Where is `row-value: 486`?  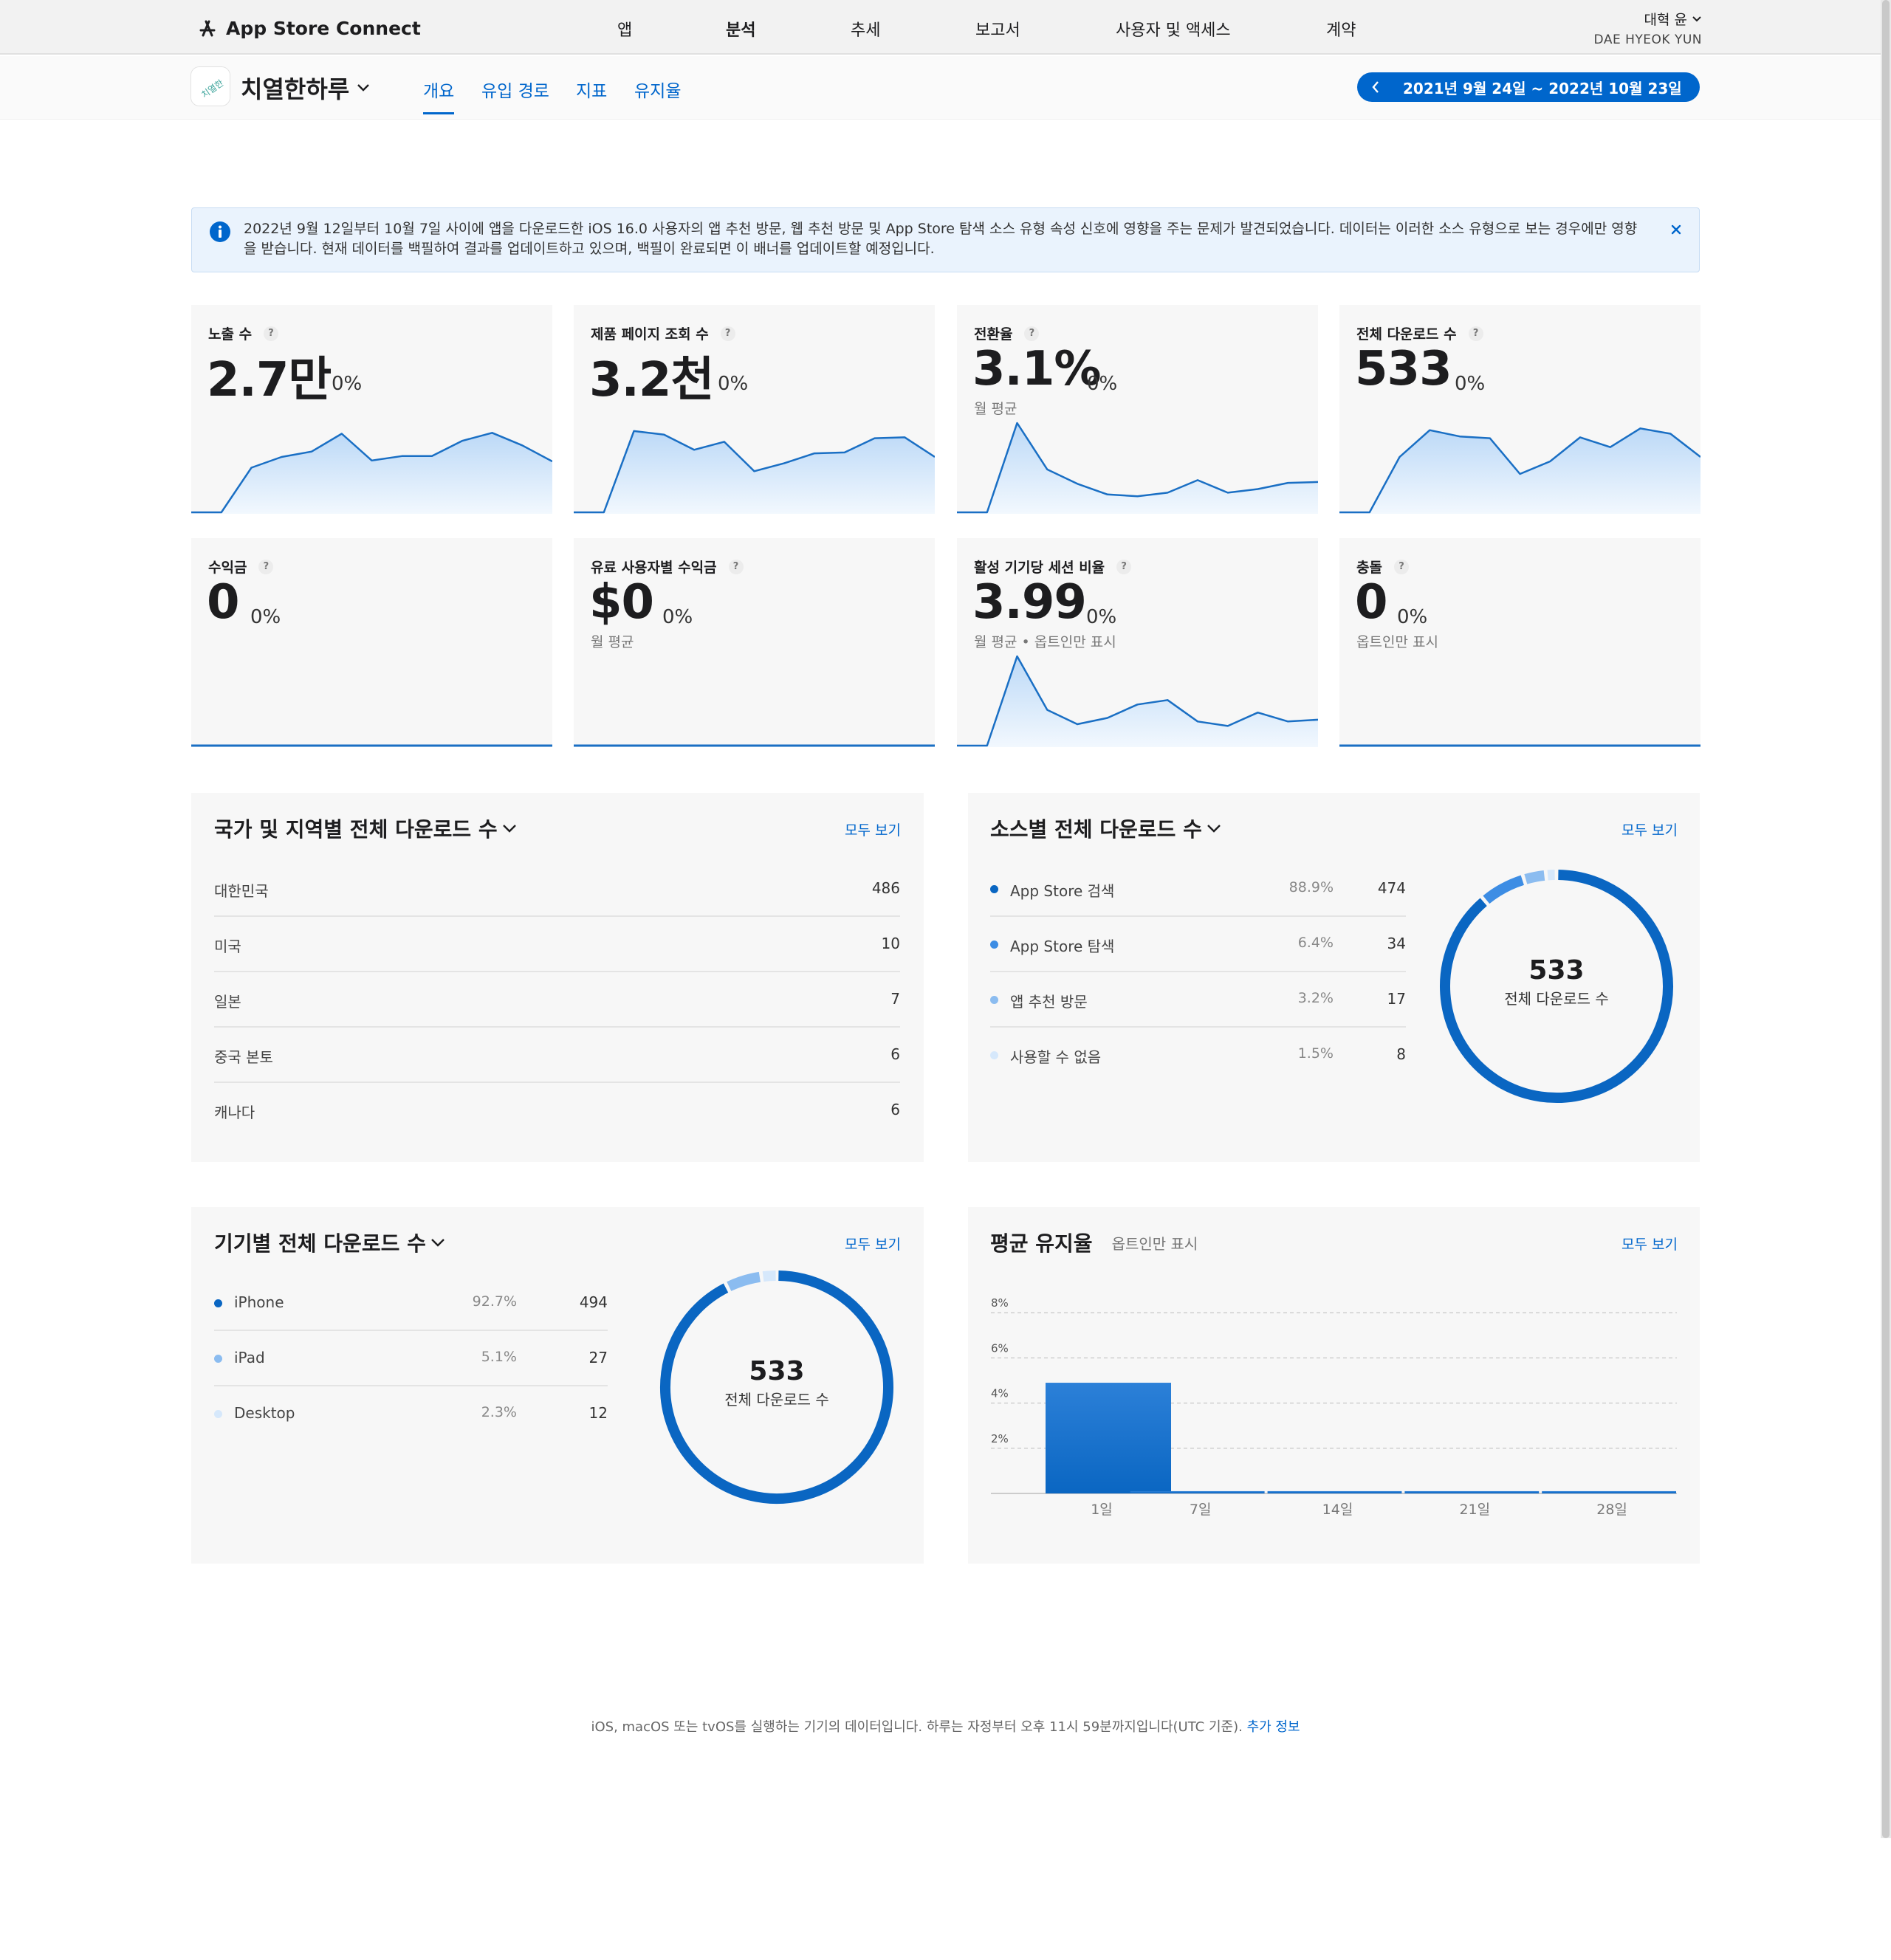 row-value: 486 is located at coordinates (886, 888).